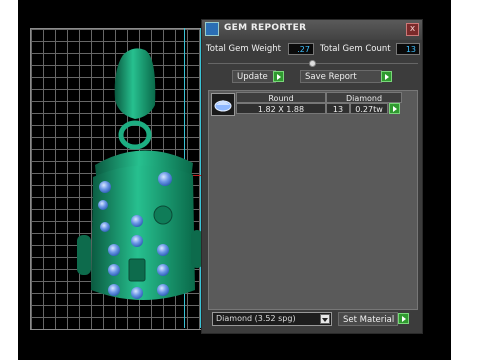 The width and height of the screenshot is (480, 360). I want to click on set-material-label: Set Material, so click(369, 320).